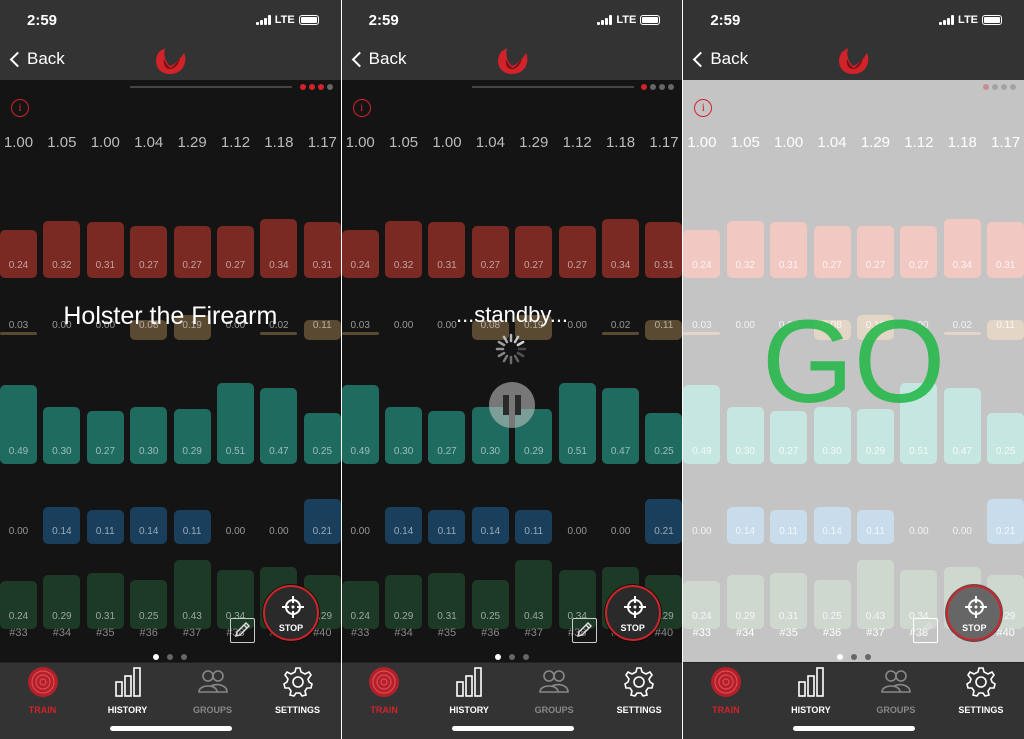  Describe the element at coordinates (387, 58) in the screenshot. I see `back-label: Back` at that location.